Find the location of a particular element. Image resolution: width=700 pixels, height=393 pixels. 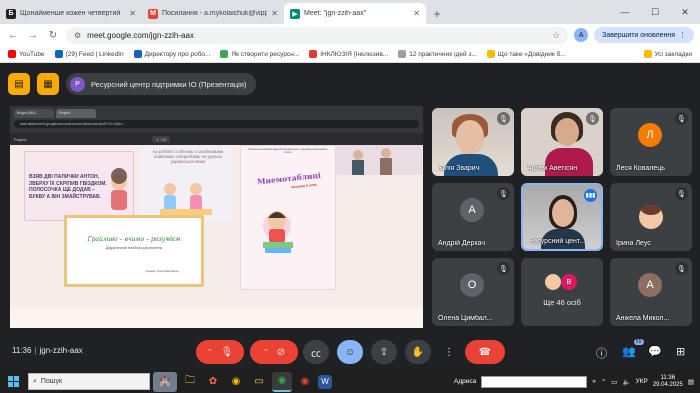

bookmark-label: Усі закладки is located at coordinates (673, 54).